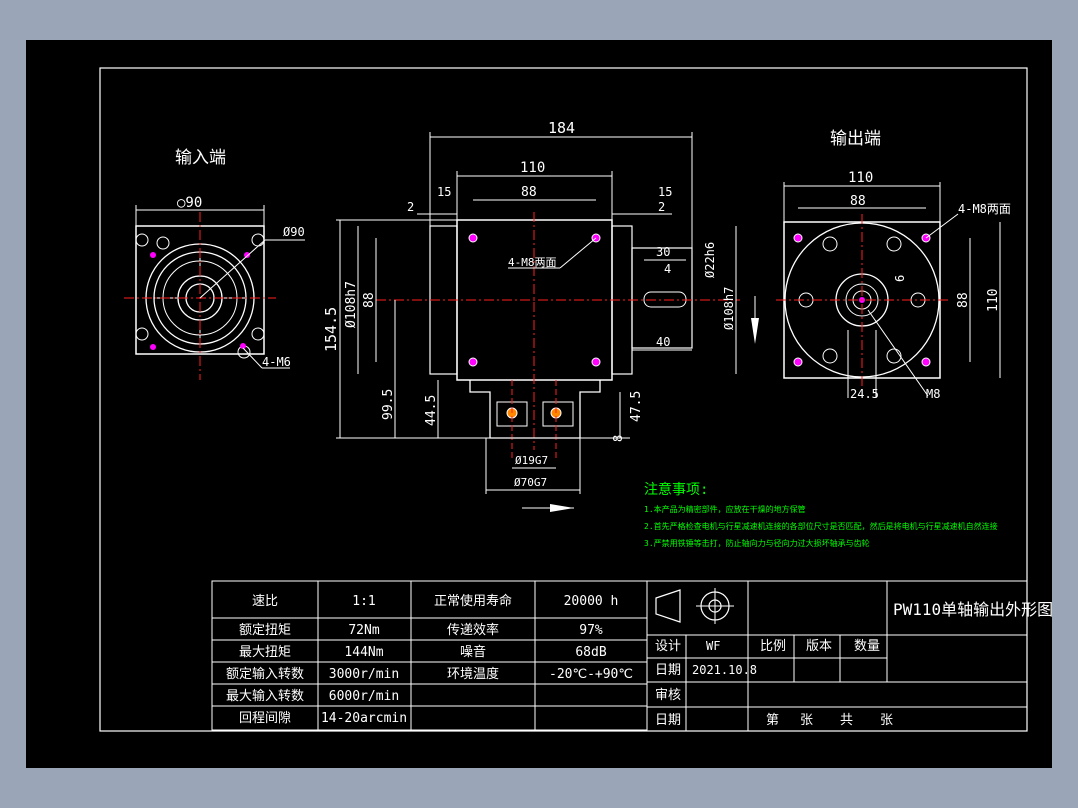 The image size is (1078, 808). I want to click on dim-out-6: 6, so click(900, 278).